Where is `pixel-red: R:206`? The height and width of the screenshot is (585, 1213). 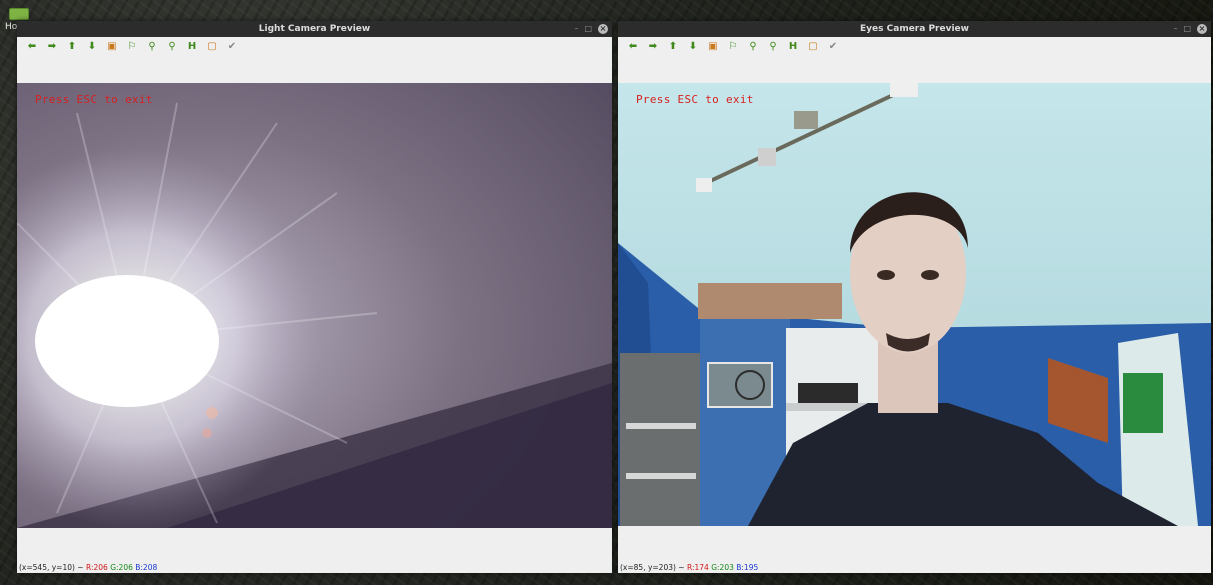 pixel-red: R:206 is located at coordinates (96, 567).